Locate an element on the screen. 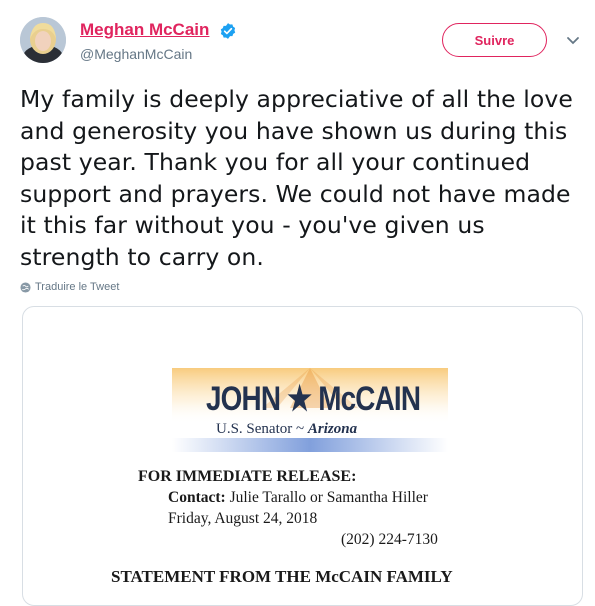 The width and height of the screenshot is (595, 606). contact-names: Julie Tarallo or Samantha Hiller is located at coordinates (326, 497).